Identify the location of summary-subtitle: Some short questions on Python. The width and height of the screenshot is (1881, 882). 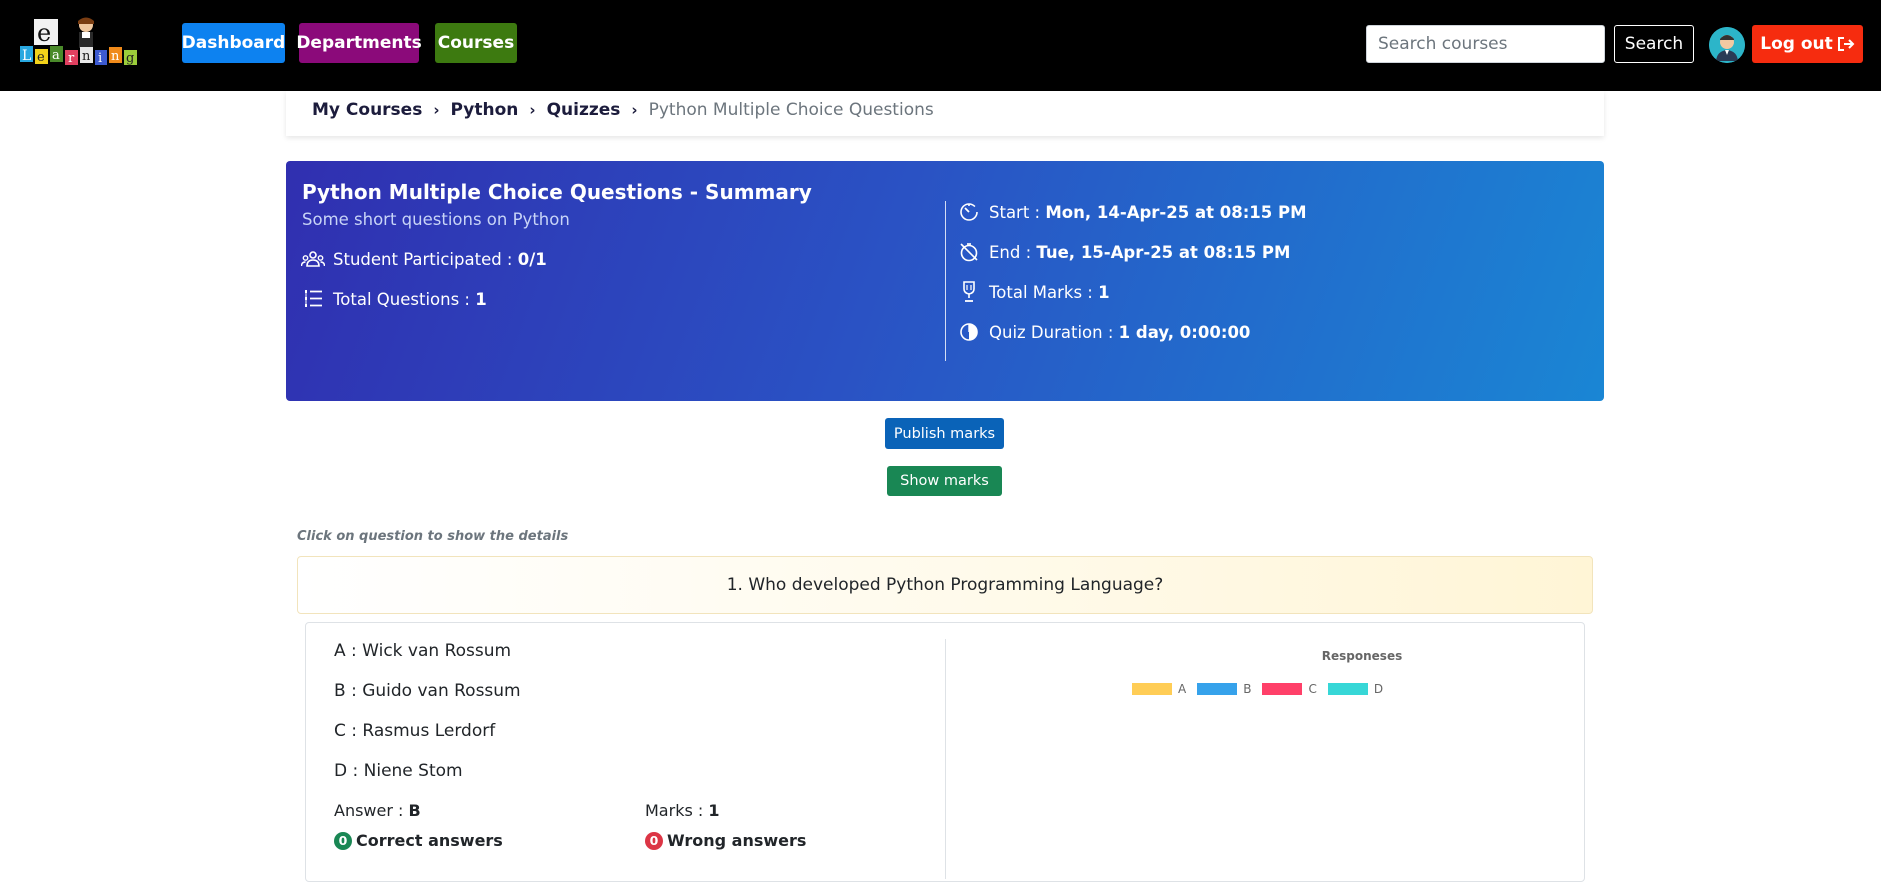
(436, 219).